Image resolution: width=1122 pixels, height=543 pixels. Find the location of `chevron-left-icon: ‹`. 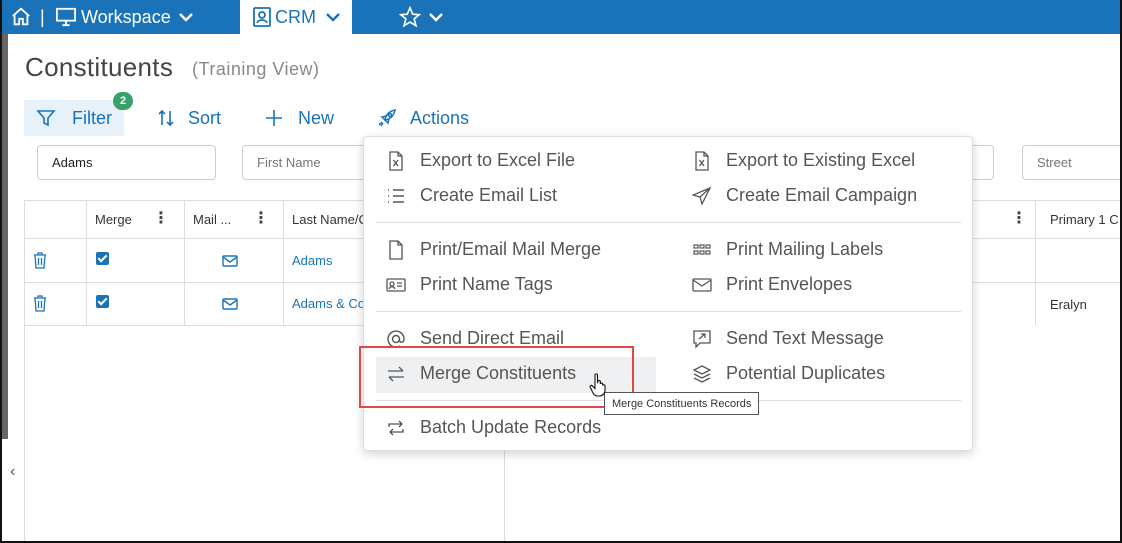

chevron-left-icon: ‹ is located at coordinates (12, 472).